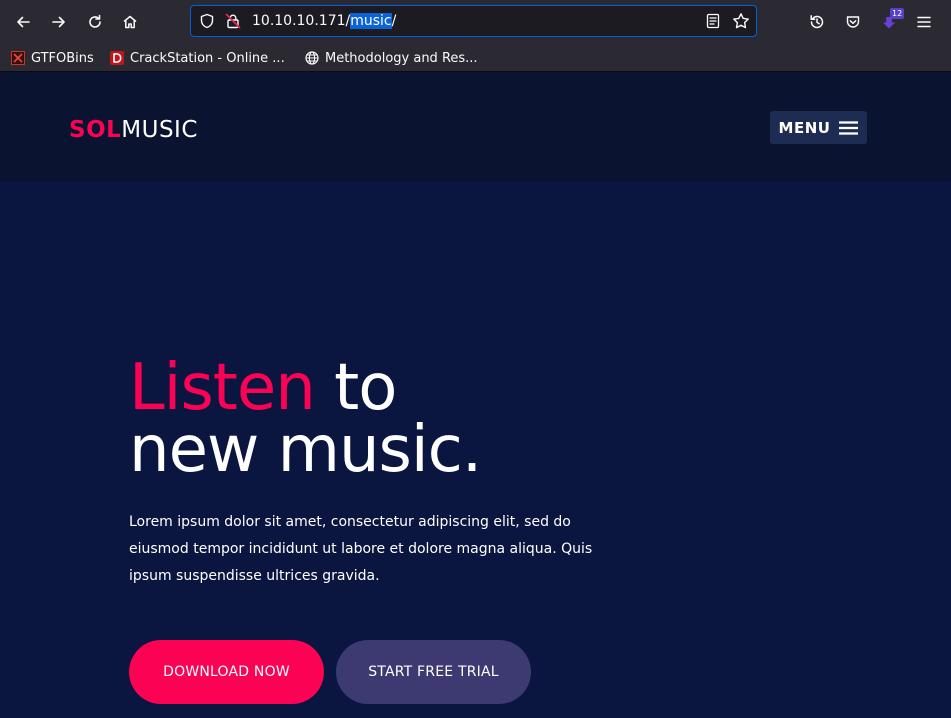 The width and height of the screenshot is (951, 718). I want to click on download-now-button: DOWNLOAD NOW, so click(226, 672).